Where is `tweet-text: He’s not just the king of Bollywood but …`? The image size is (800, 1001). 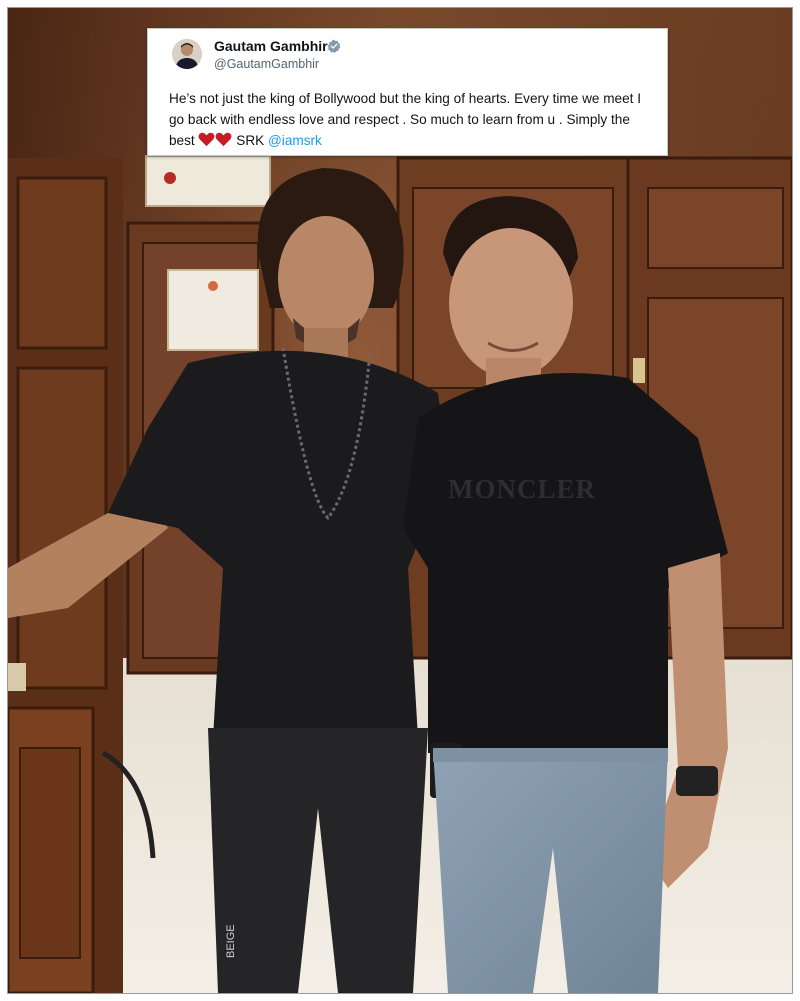 tweet-text: He’s not just the king of Bollywood but … is located at coordinates (414, 119).